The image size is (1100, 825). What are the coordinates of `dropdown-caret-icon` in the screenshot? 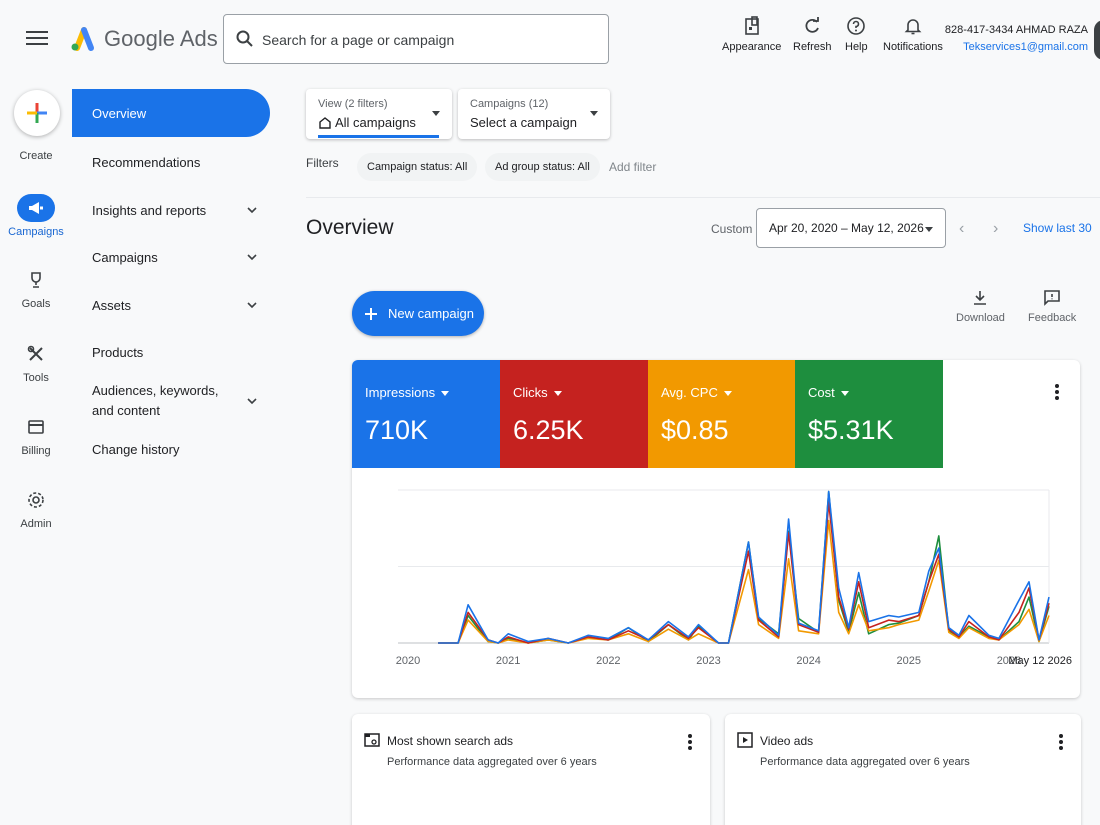 It's located at (436, 113).